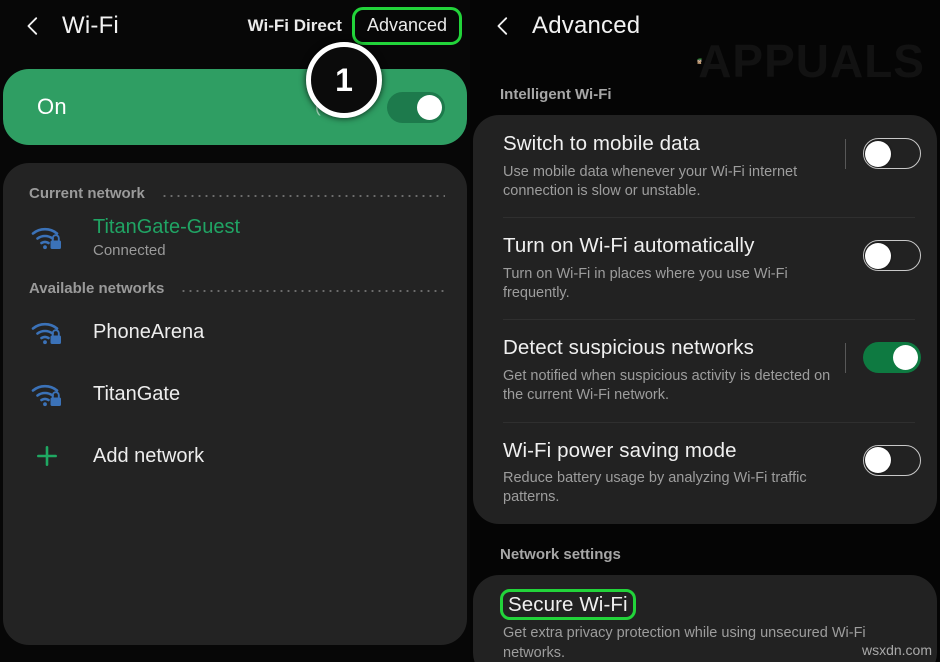 The height and width of the screenshot is (662, 940). Describe the element at coordinates (235, 284) in the screenshot. I see `section-header-available-networks: Available networks` at that location.